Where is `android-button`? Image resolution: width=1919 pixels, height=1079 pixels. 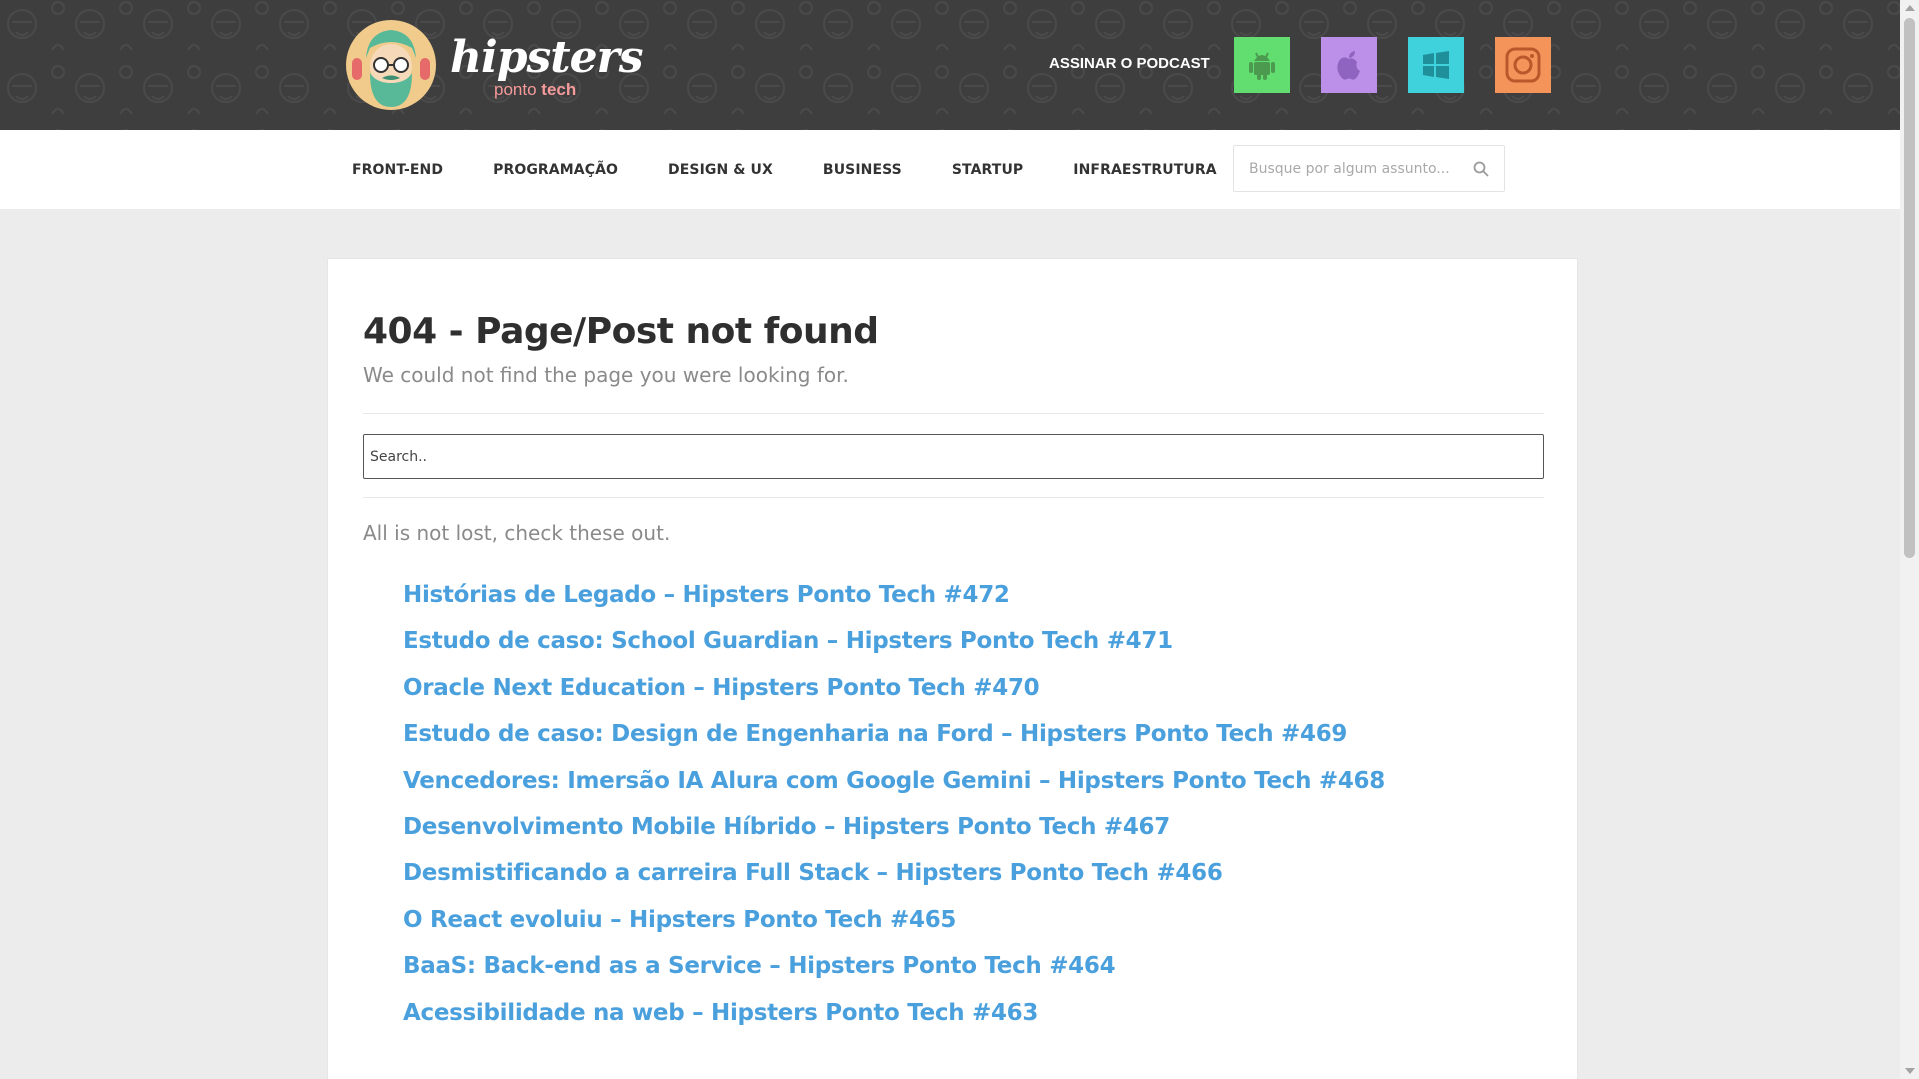
android-button is located at coordinates (1262, 65).